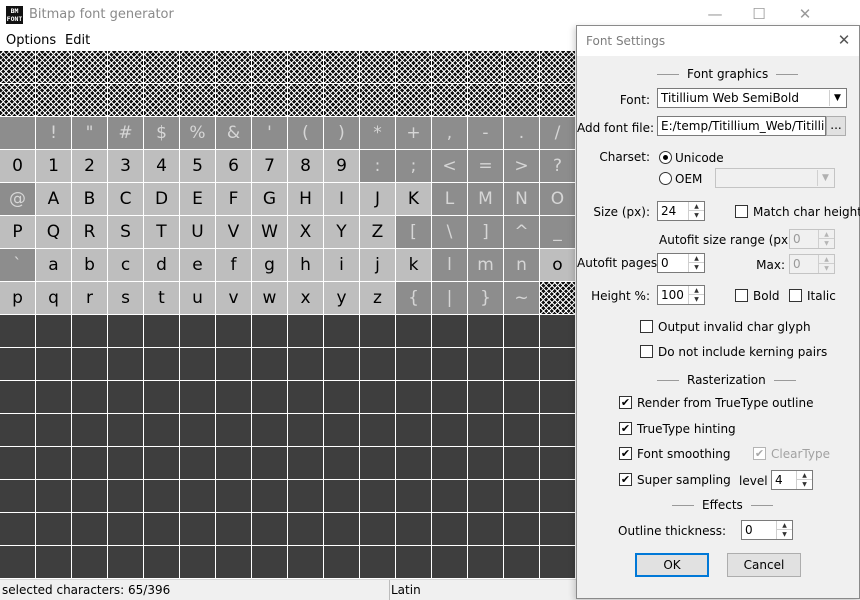  What do you see at coordinates (522, 298) in the screenshot?
I see `char-cell: ~` at bounding box center [522, 298].